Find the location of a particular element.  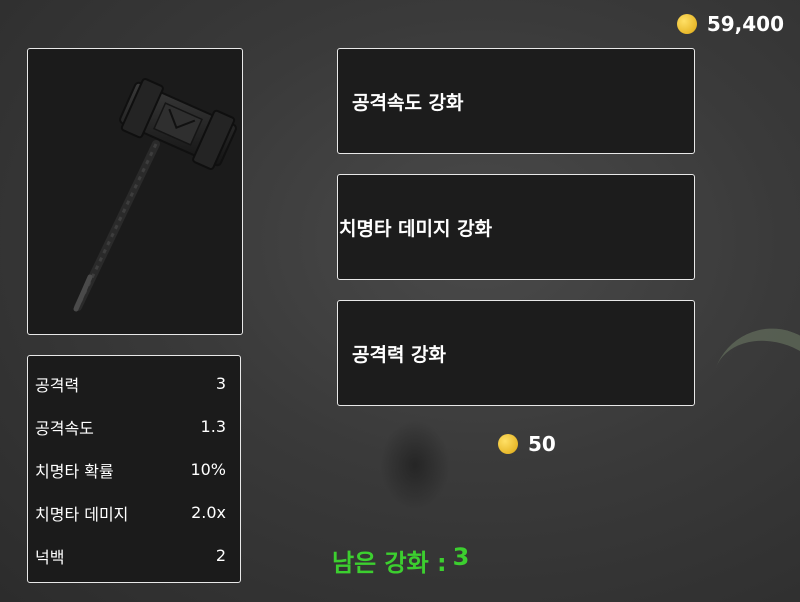

stat-value: 1.3 is located at coordinates (213, 426).